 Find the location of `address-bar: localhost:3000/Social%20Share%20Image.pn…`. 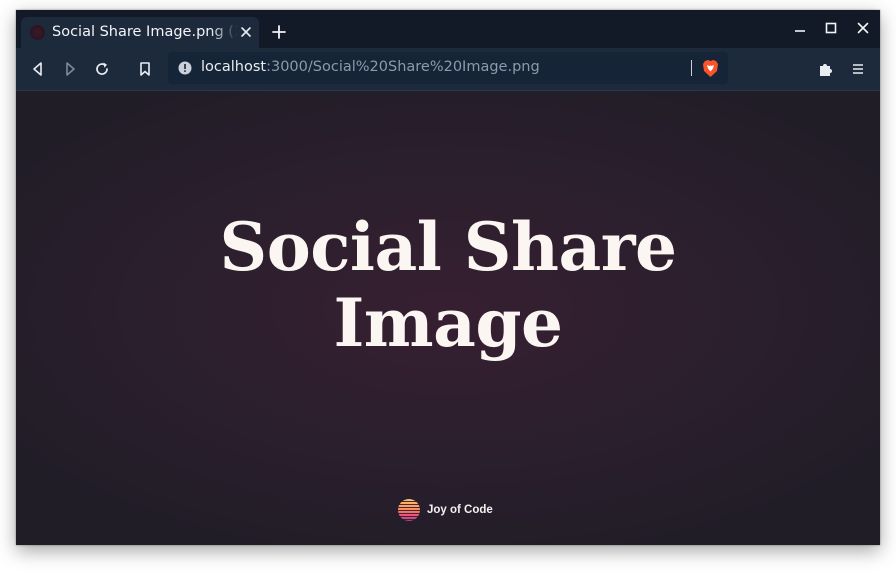

address-bar: localhost:3000/Social%20Share%20Image.pn… is located at coordinates (448, 68).